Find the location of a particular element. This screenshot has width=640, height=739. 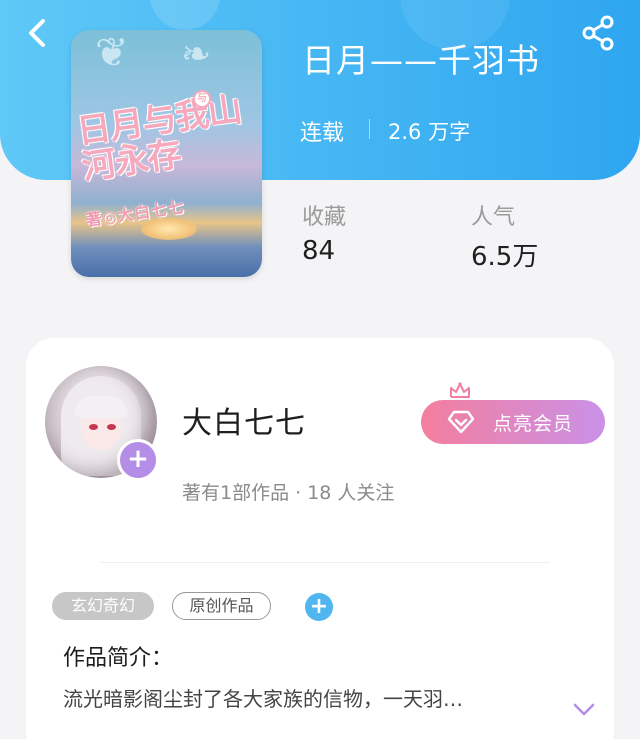

vip-member-button: 点亮会员 is located at coordinates (513, 422).